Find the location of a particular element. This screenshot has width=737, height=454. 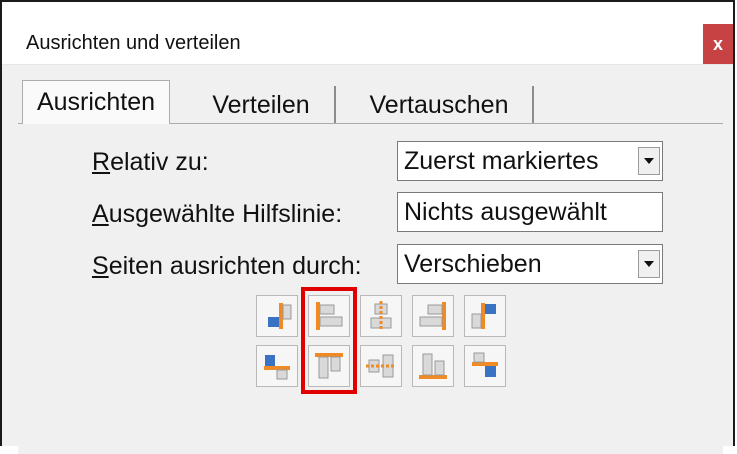

close-icon: x is located at coordinates (717, 43).